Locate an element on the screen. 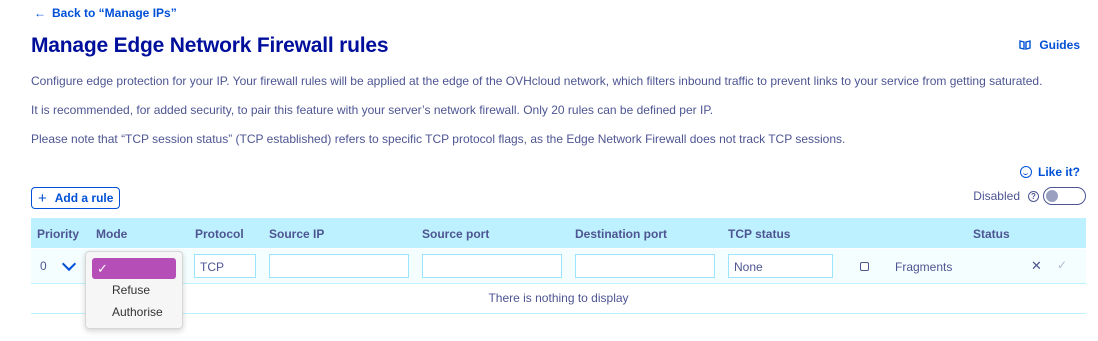 The height and width of the screenshot is (341, 1098). plus-icon: + is located at coordinates (42, 198).